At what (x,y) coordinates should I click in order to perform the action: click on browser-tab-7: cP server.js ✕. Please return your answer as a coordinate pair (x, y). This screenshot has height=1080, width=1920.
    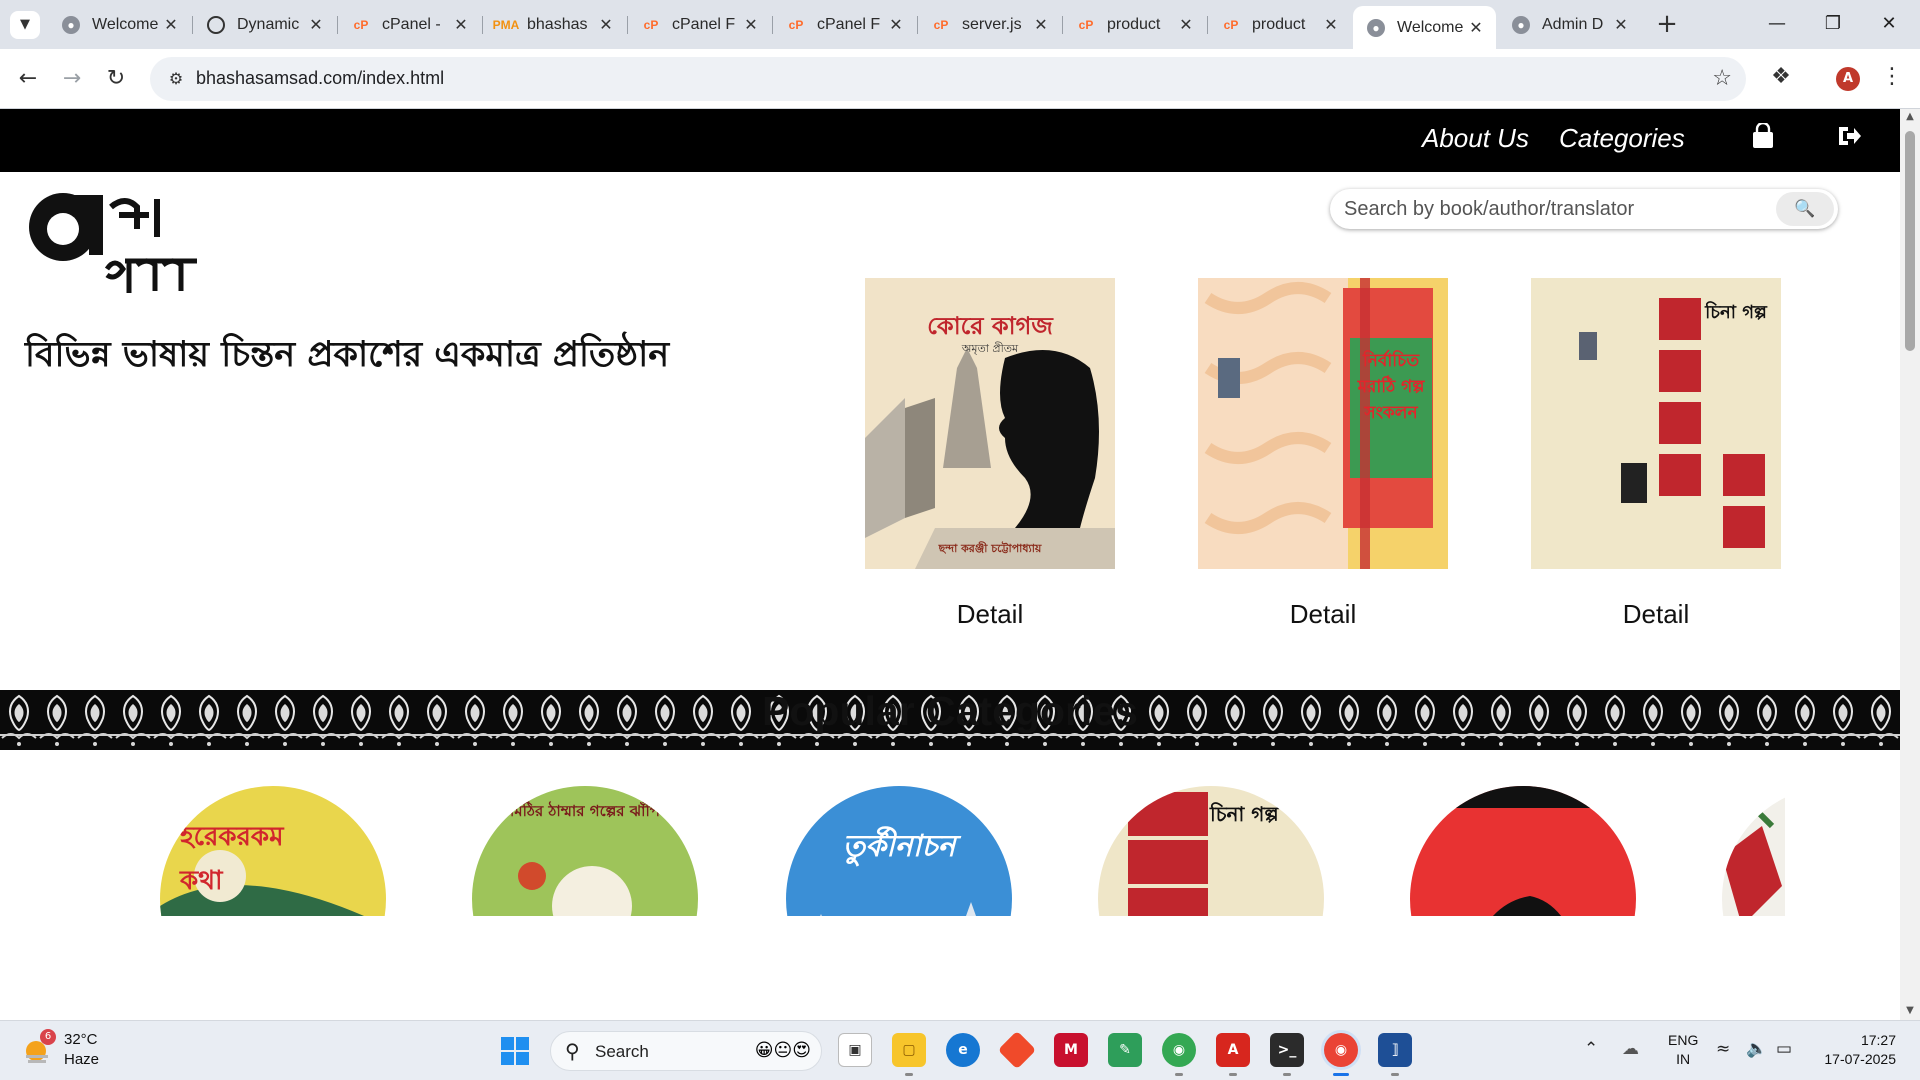
    Looking at the image, I should click on (989, 25).